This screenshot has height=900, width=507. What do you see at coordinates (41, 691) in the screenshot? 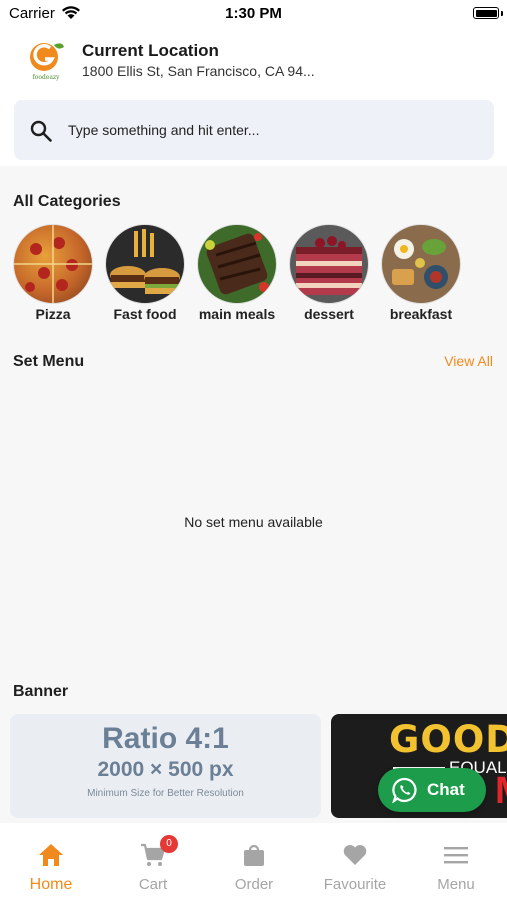
I see `banner-title: Banner` at bounding box center [41, 691].